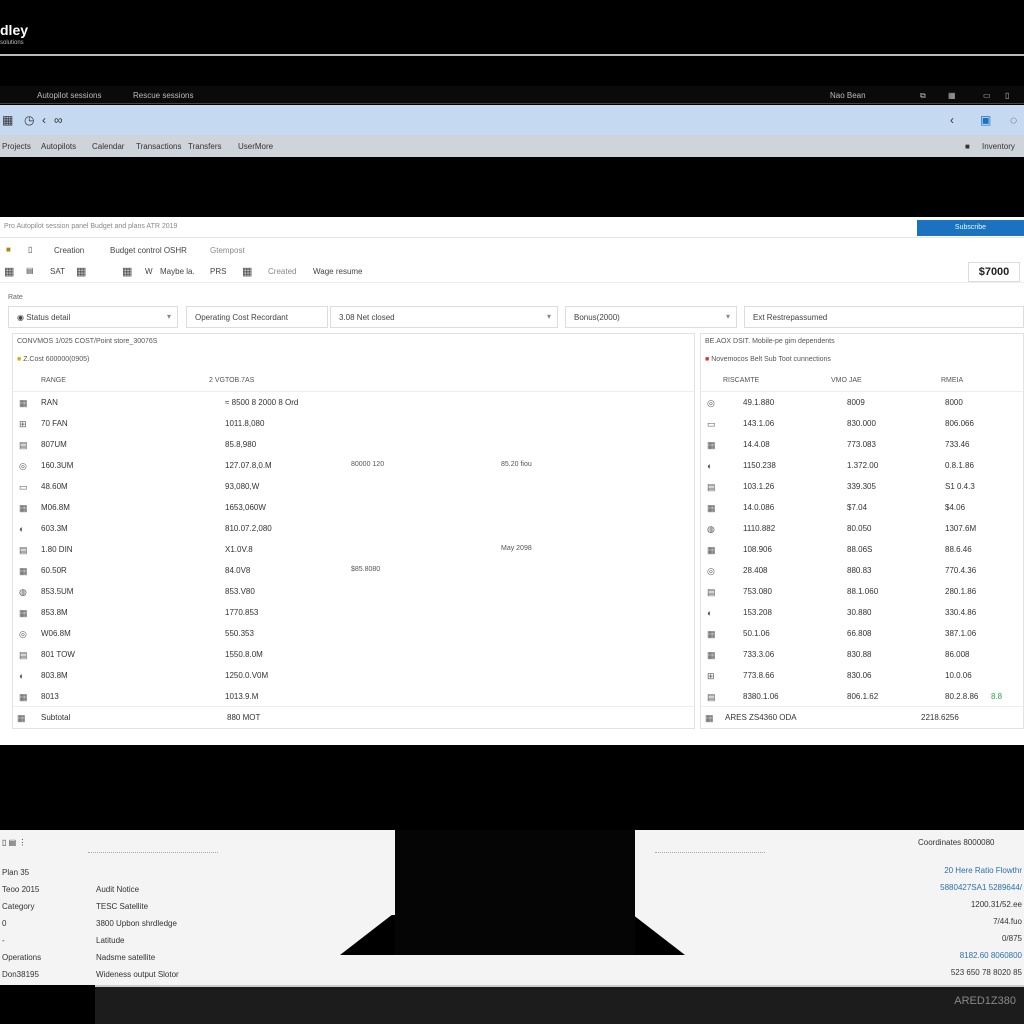  I want to click on tab-autopilot: Autopilot sessions, so click(69, 95).